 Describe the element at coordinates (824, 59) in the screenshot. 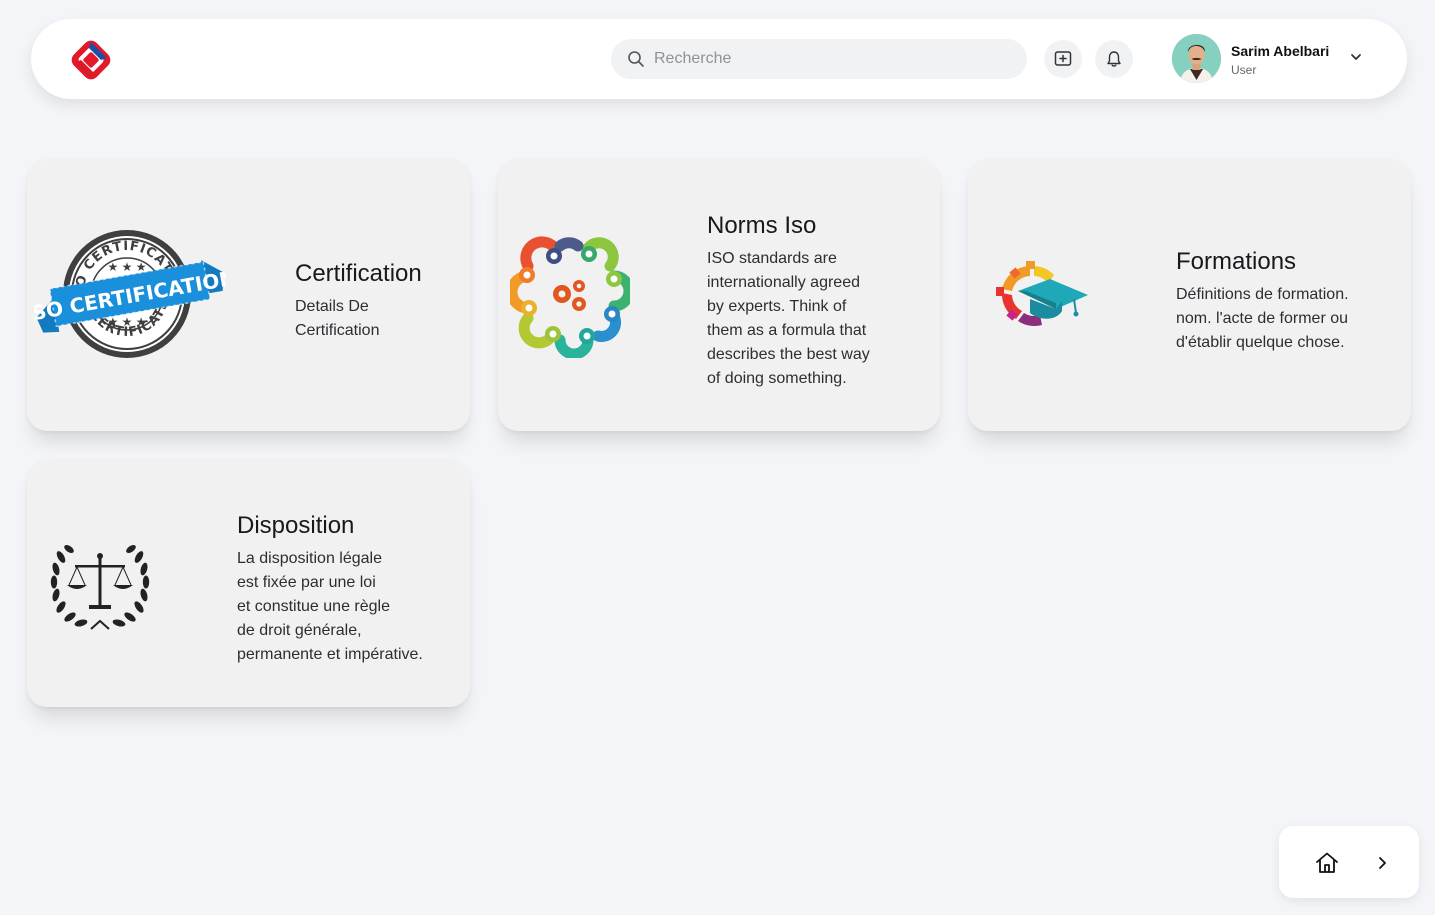

I see `search-input` at that location.